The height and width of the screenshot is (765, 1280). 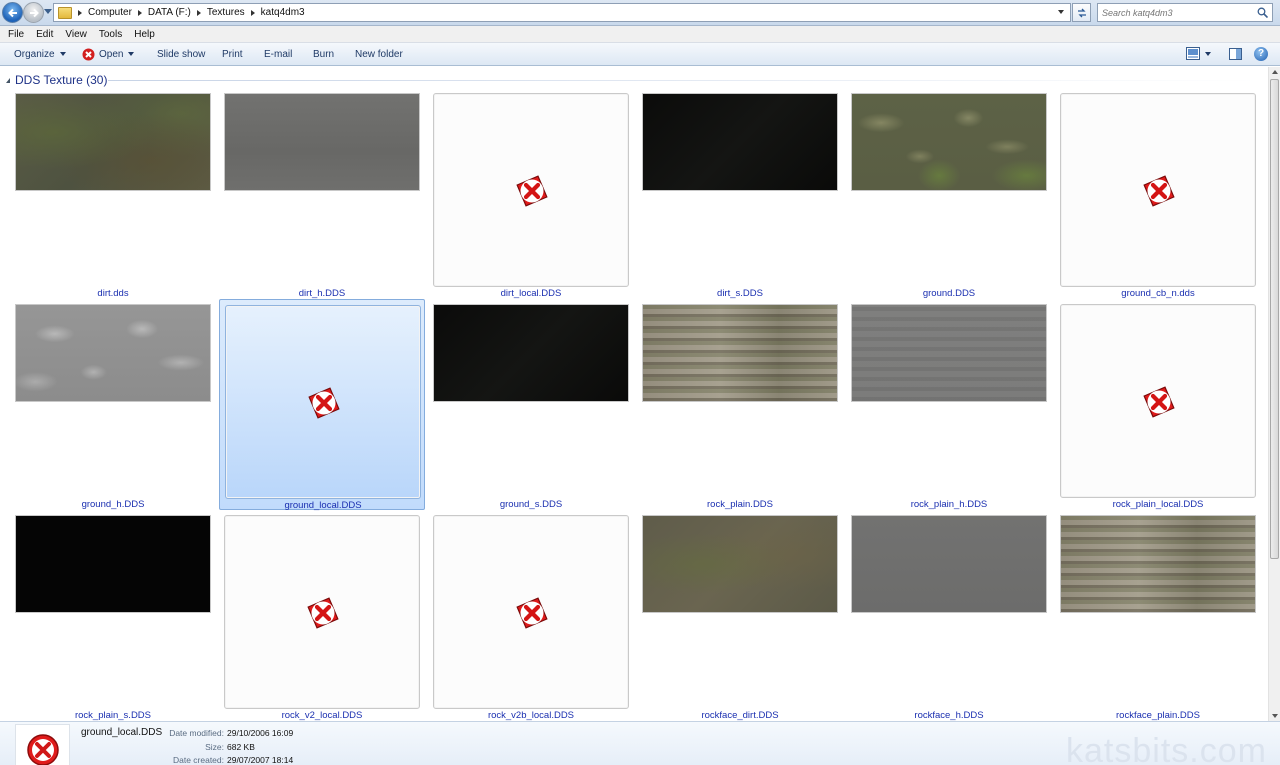 I want to click on file-name-label: rock_v2b_local.DDS, so click(x=531, y=715).